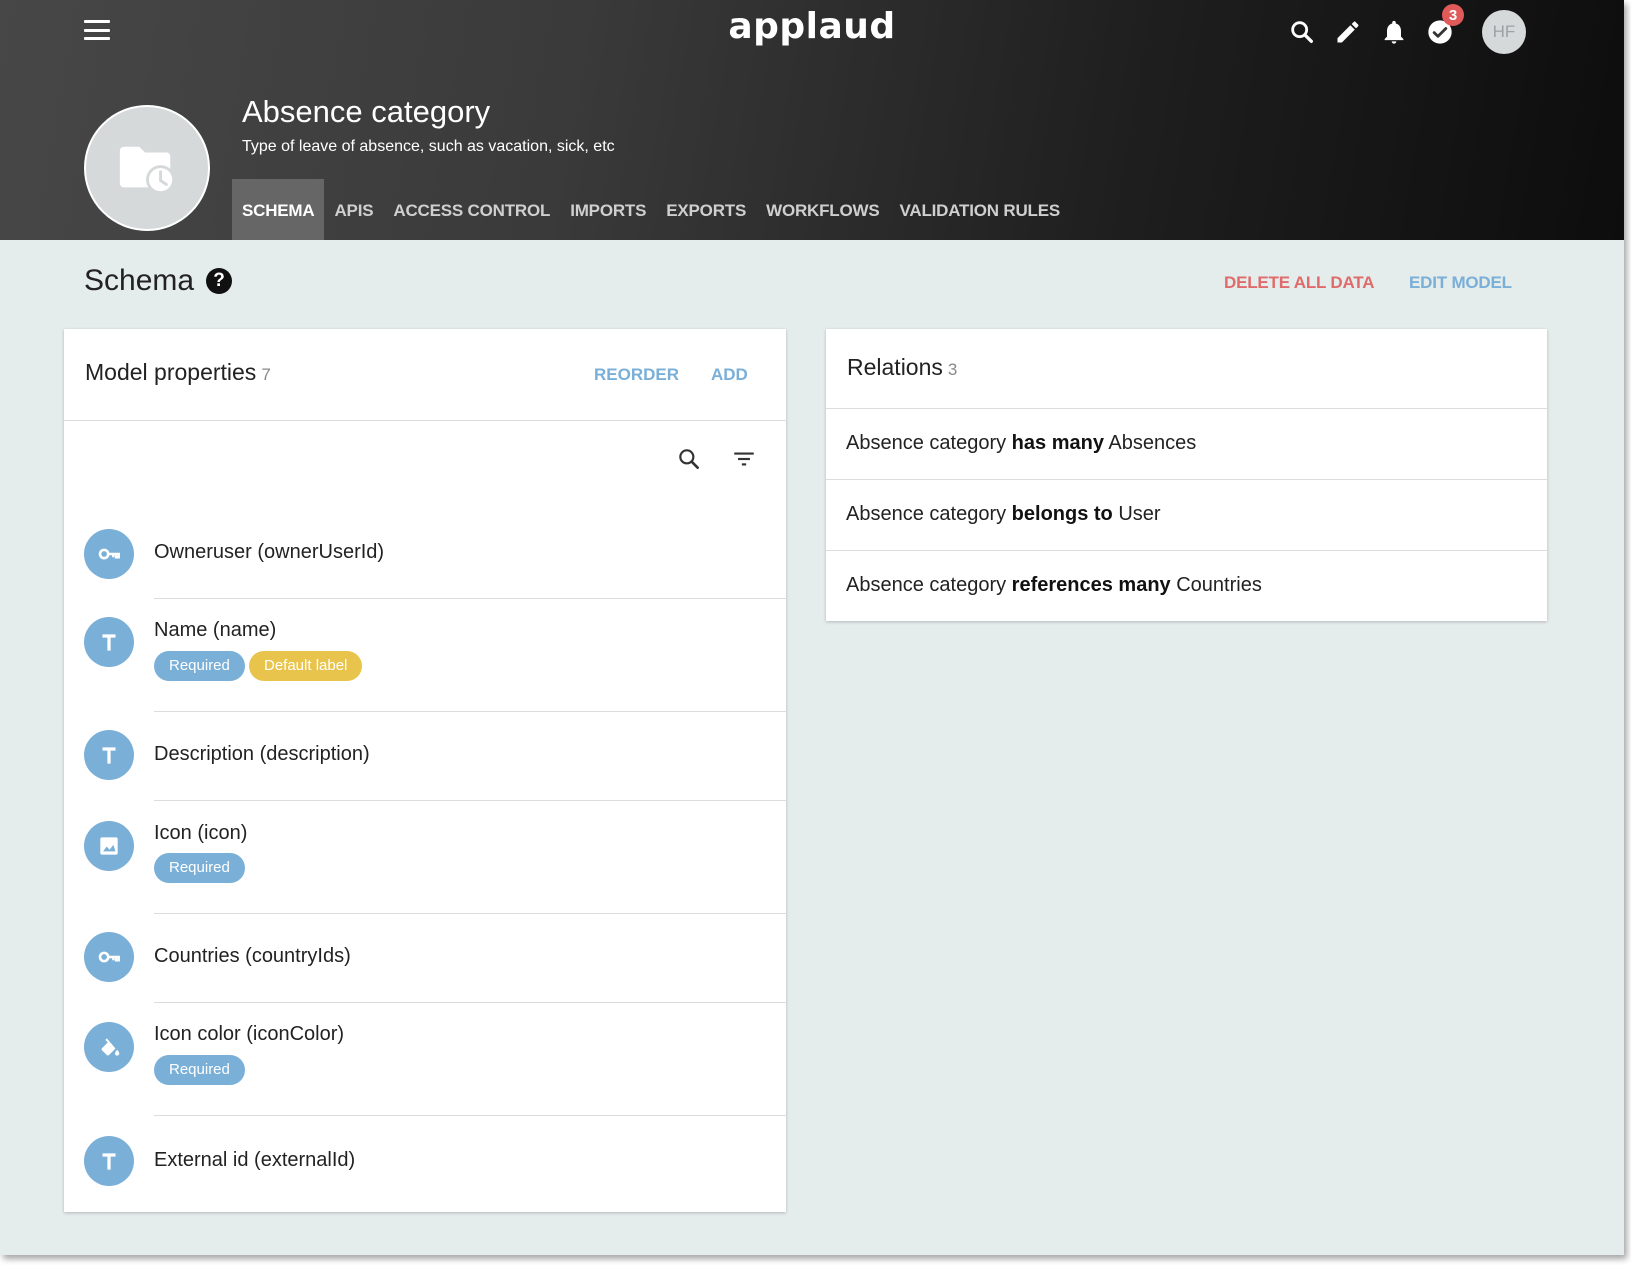  Describe the element at coordinates (1394, 32) in the screenshot. I see `bell-icon` at that location.